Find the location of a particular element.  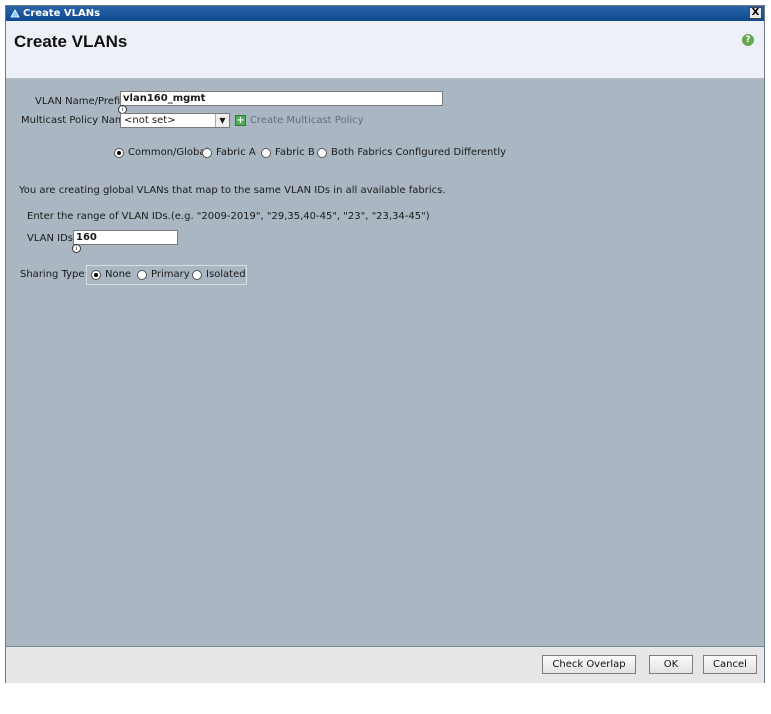

radio-label-fabric-b: Fabric B is located at coordinates (295, 152).